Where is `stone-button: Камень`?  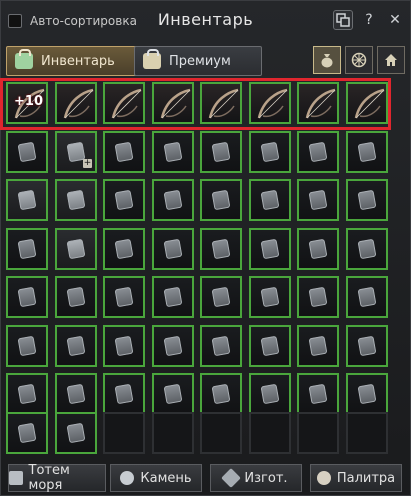
stone-button: Камень is located at coordinates (156, 478).